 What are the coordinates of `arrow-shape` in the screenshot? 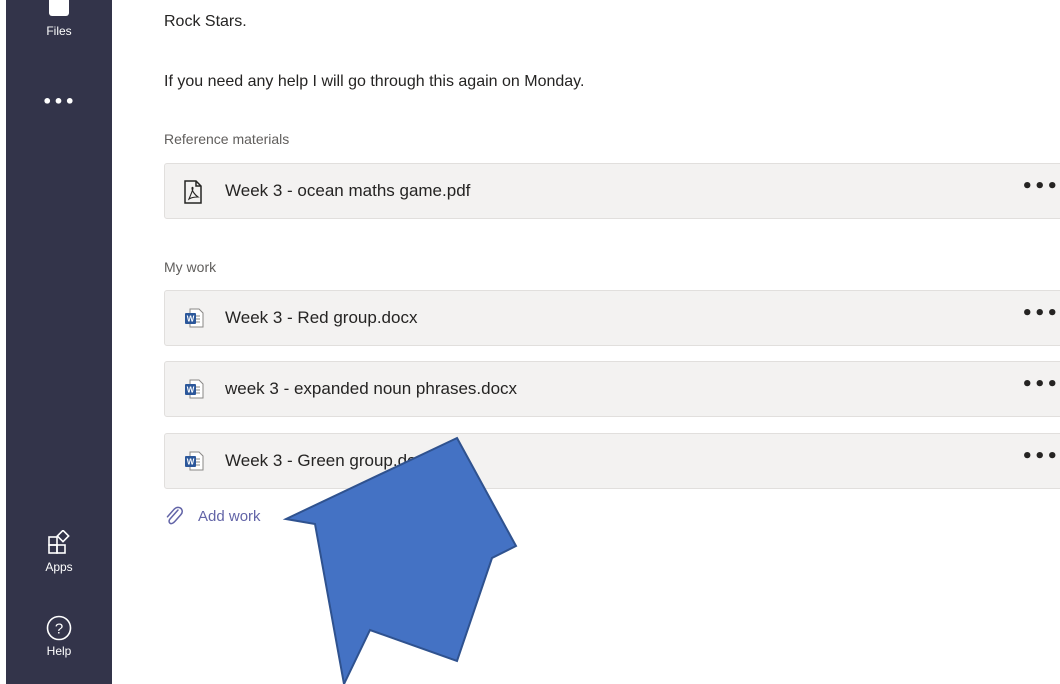 It's located at (400, 560).